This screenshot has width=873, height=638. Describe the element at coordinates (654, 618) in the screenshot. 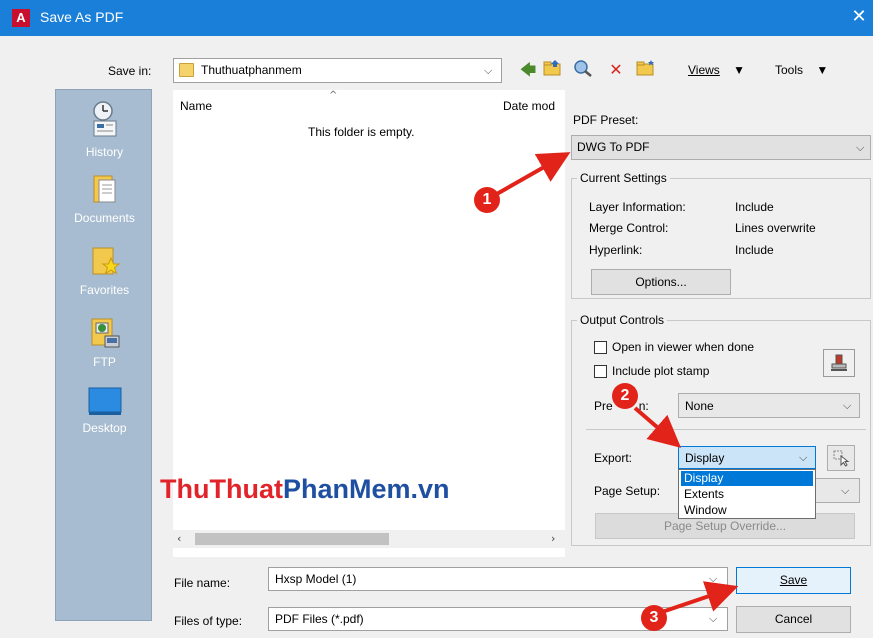

I see `step-badge-3: 3` at that location.